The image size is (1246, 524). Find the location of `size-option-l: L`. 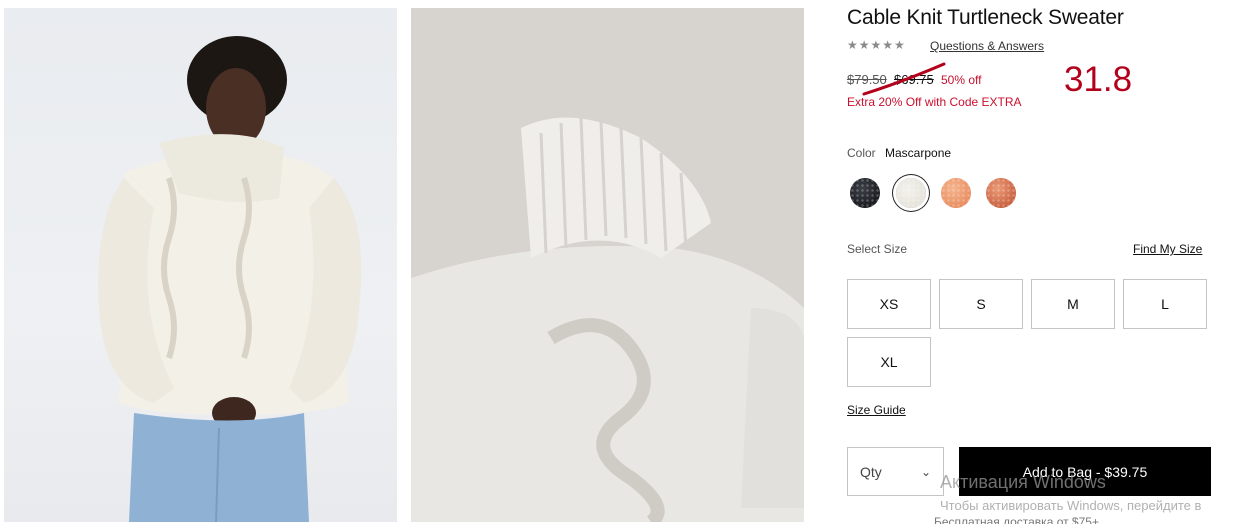

size-option-l: L is located at coordinates (1165, 304).